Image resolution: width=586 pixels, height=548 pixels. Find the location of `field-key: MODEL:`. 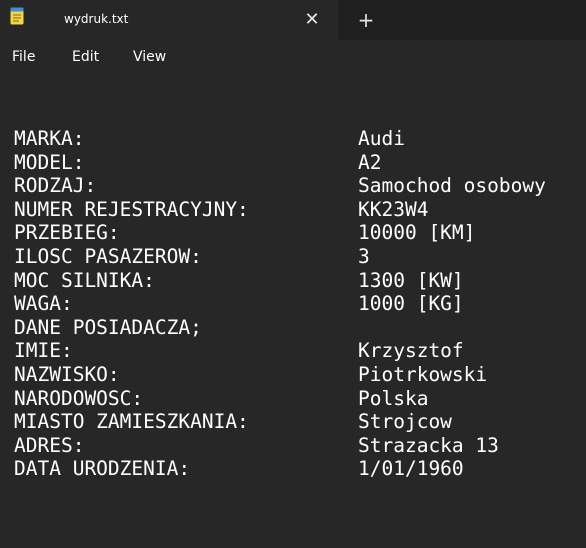

field-key: MODEL: is located at coordinates (49, 162).